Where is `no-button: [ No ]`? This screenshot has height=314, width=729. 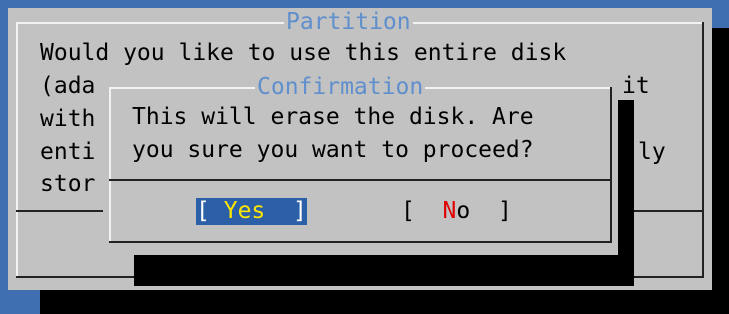 no-button: [ No ] is located at coordinates (456, 211).